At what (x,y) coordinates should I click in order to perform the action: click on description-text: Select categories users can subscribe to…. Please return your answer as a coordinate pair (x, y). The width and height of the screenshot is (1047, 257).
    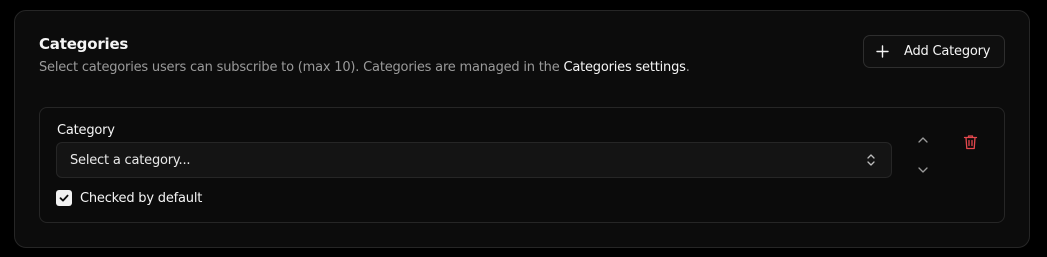
    Looking at the image, I should click on (301, 67).